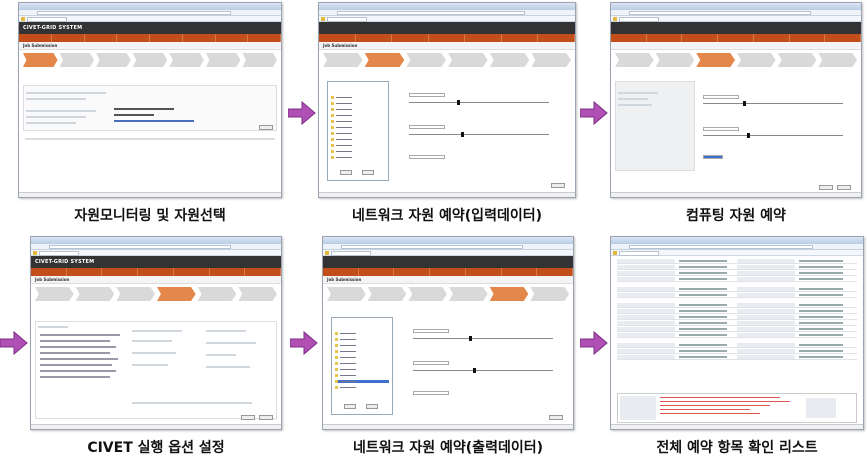 The height and width of the screenshot is (463, 867). I want to click on screenshot-computing-reservation, so click(736, 100).